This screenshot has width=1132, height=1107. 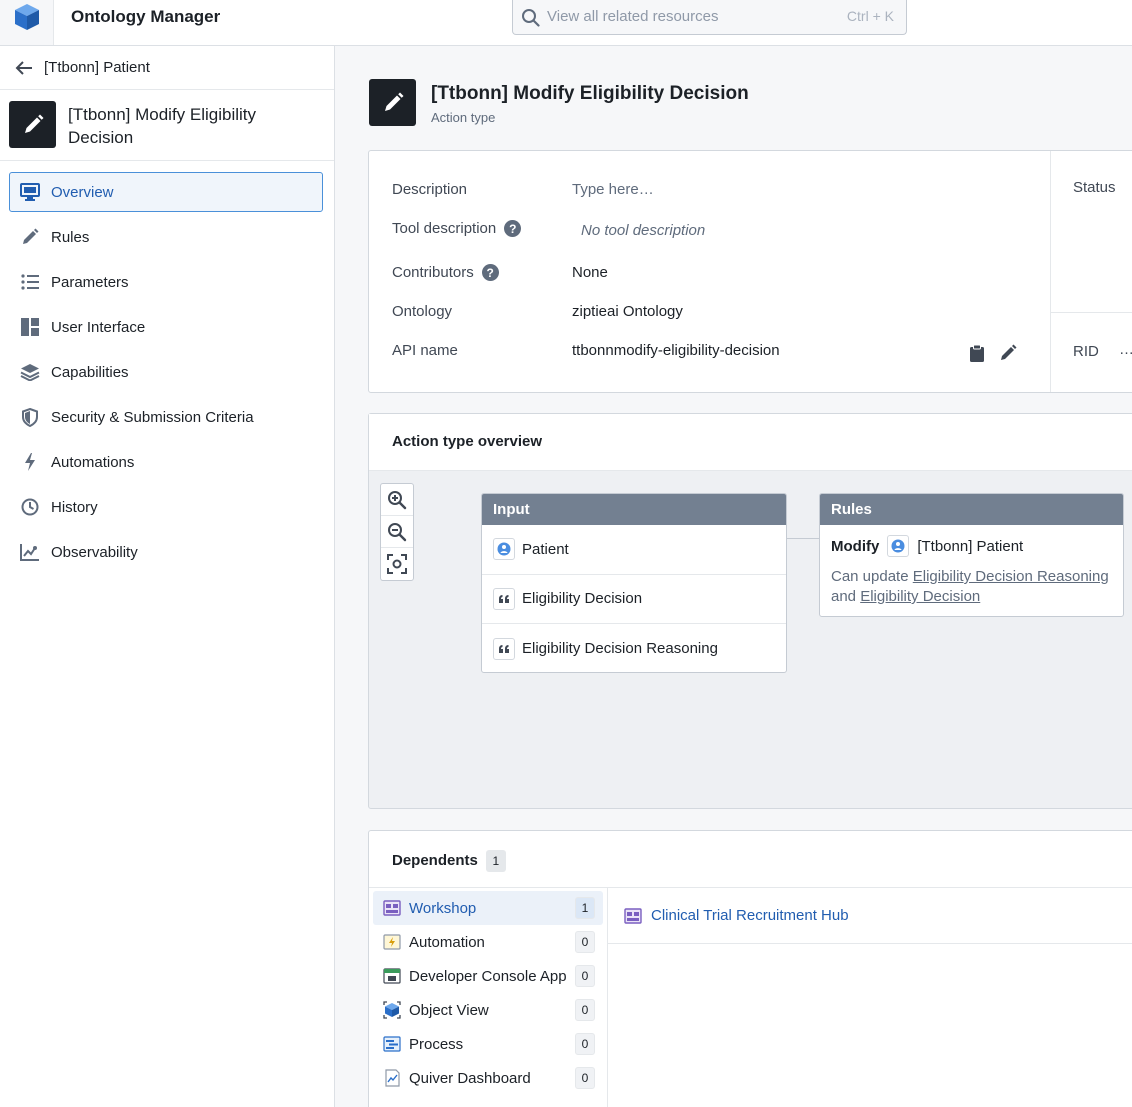 I want to click on clock-icon, so click(x=30, y=507).